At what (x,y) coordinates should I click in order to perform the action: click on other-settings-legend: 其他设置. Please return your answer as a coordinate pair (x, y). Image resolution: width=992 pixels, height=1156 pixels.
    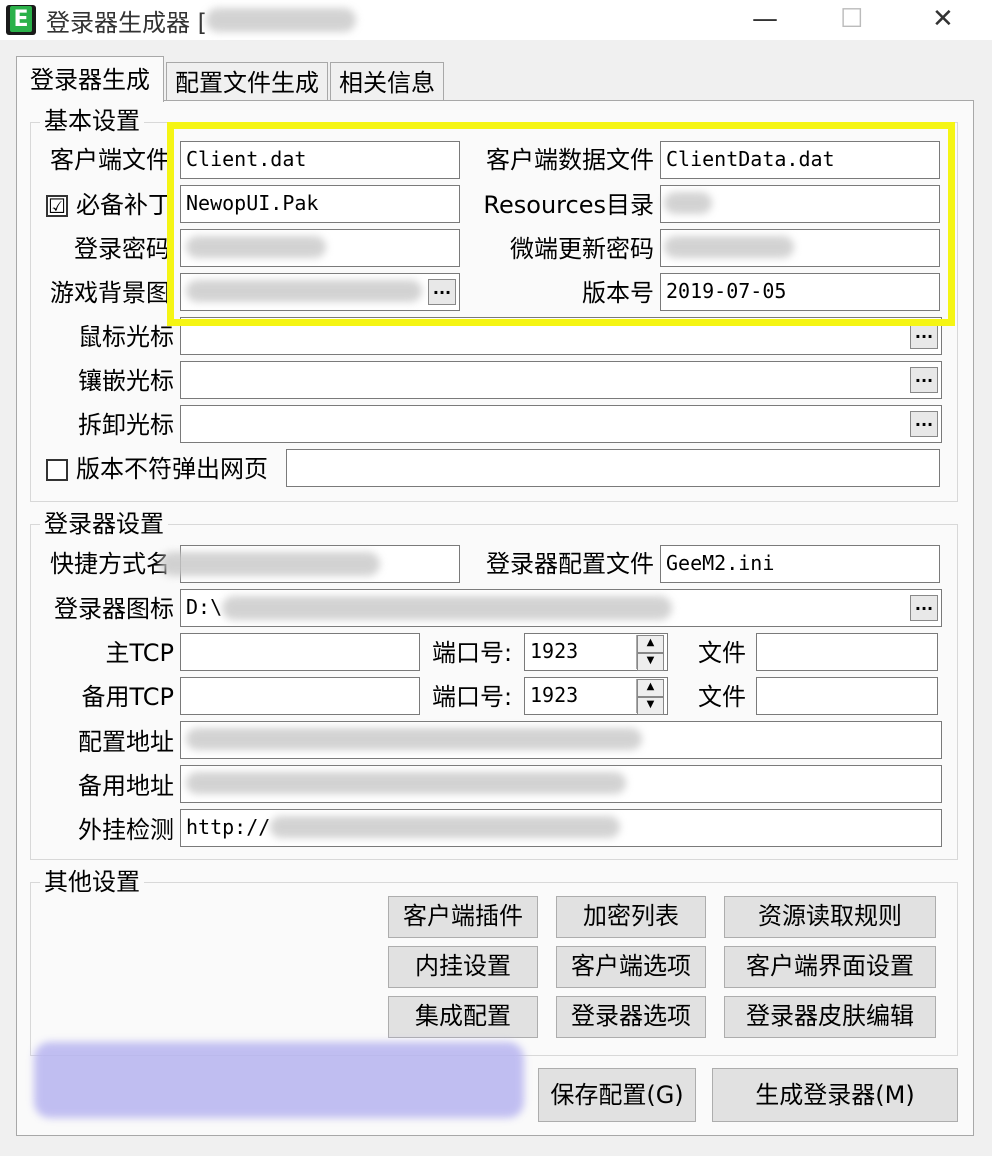
    Looking at the image, I should click on (92, 882).